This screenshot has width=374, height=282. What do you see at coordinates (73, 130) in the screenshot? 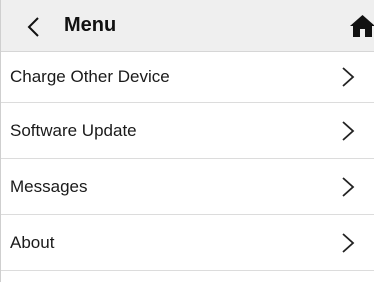
I see `menu-item-label: Software Update` at bounding box center [73, 130].